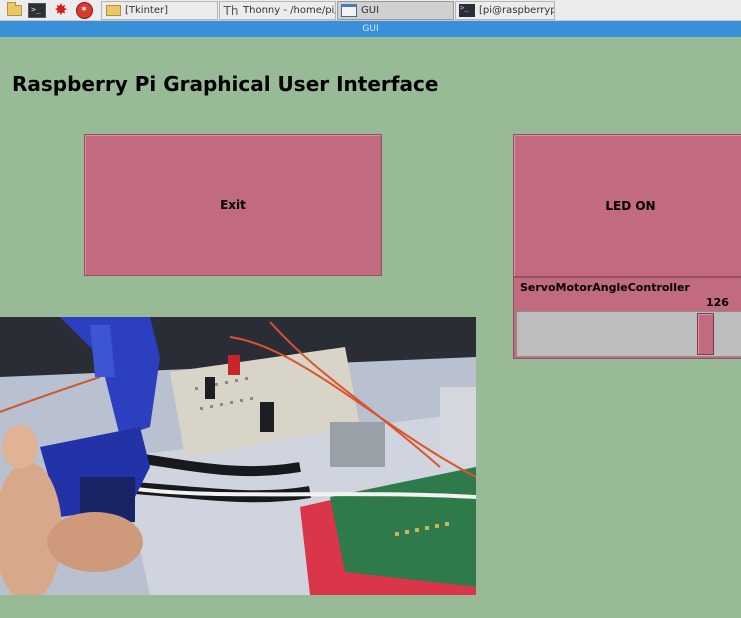  I want to click on taskbar-task-terminal: >_ [pi@raspberrypi: ~], so click(505, 10).